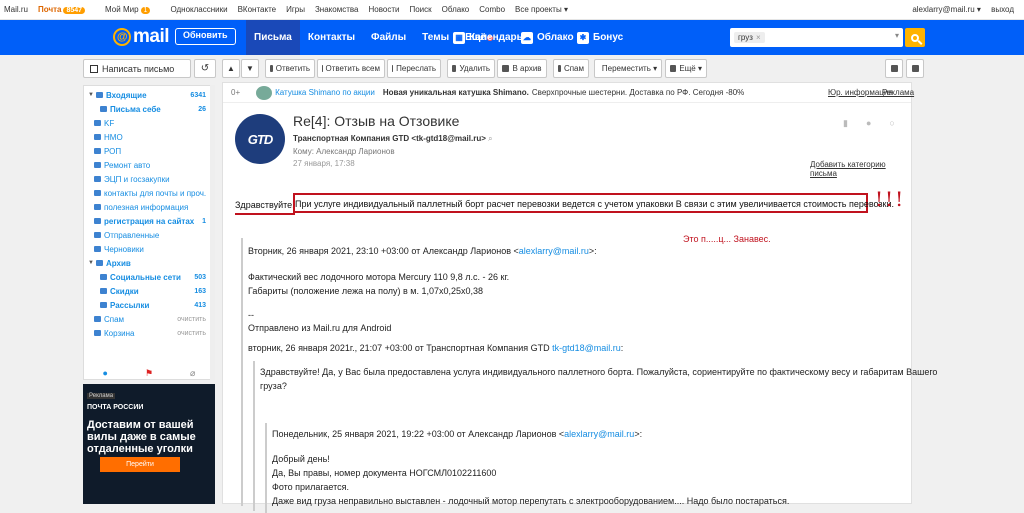 Image resolution: width=1024 pixels, height=513 pixels. What do you see at coordinates (156, 291) in the screenshot?
I see `folder-discounts: Скидки163` at bounding box center [156, 291].